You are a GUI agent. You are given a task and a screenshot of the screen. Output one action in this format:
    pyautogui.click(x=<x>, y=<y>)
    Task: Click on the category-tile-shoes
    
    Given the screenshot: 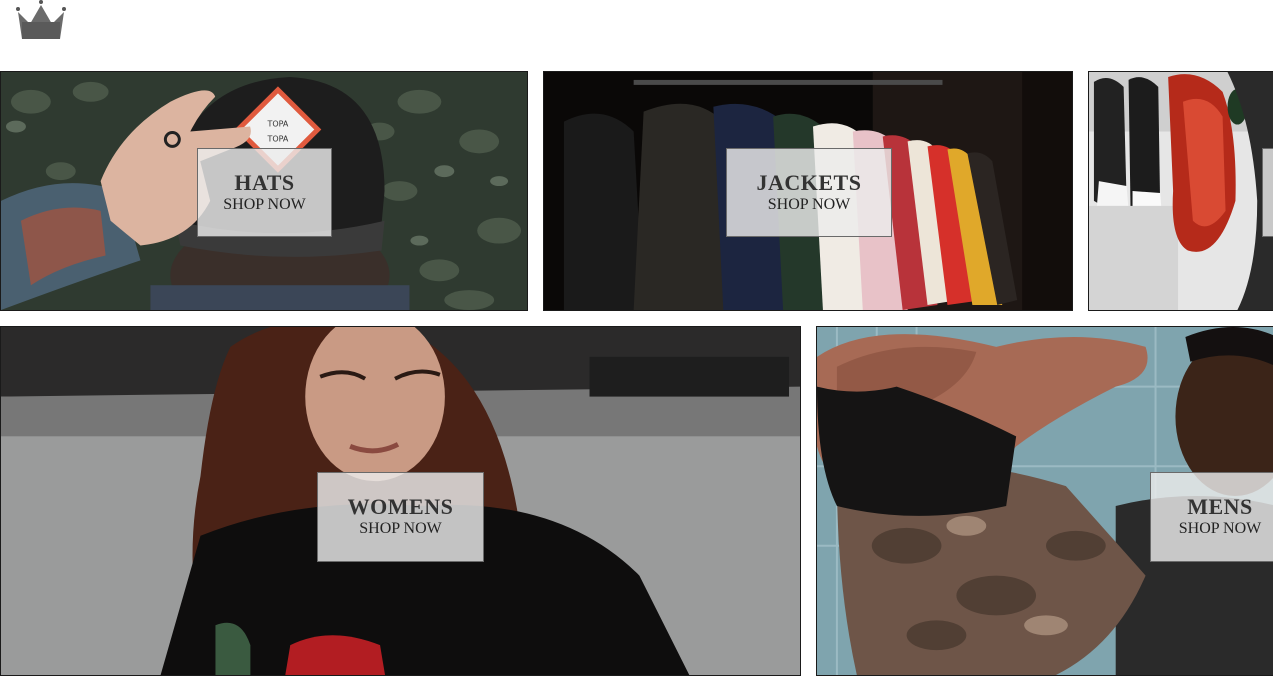 What is the action you would take?
    pyautogui.click(x=1180, y=191)
    